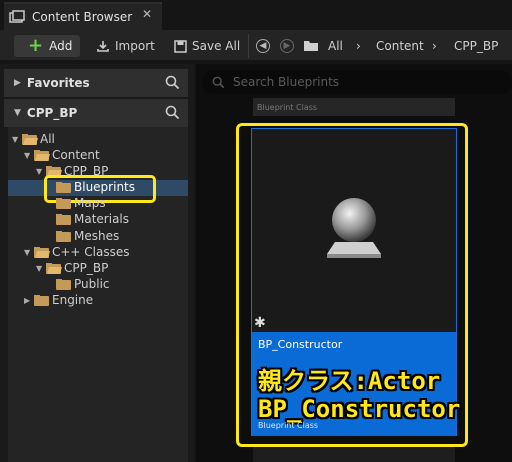 The image size is (512, 462). I want to click on tree-item-public: Public, so click(83, 284).